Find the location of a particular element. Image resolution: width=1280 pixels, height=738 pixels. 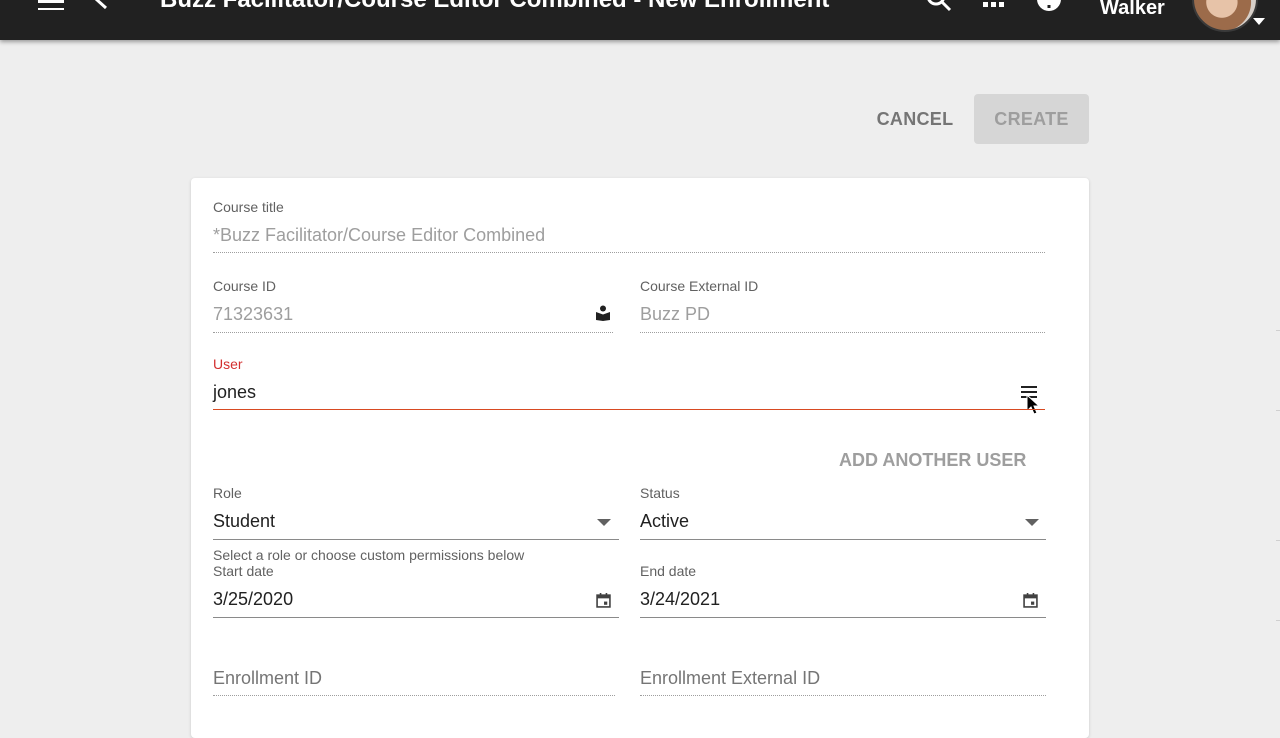

status-underline is located at coordinates (843, 539).